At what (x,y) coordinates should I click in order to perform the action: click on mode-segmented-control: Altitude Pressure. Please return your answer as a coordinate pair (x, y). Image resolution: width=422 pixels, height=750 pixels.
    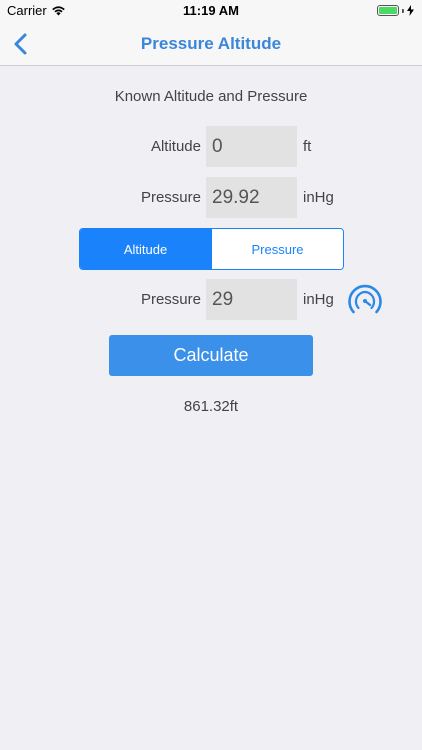
    Looking at the image, I should click on (211, 249).